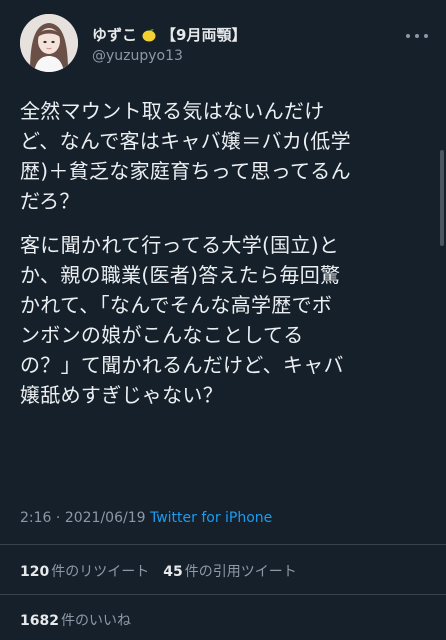  I want to click on display-name-badge: 【9月両顎】, so click(204, 35).